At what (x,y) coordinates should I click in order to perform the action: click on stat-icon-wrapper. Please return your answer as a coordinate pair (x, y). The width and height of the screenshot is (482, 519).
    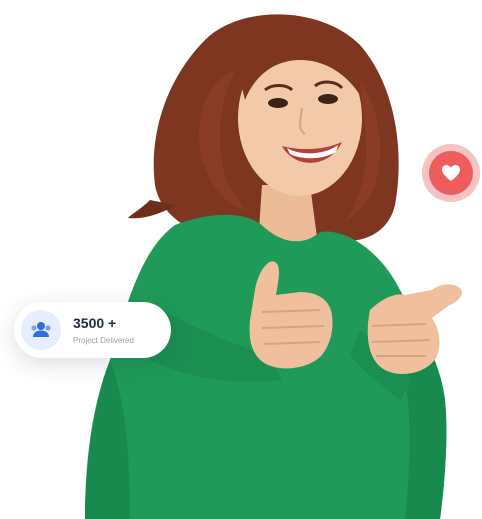
    Looking at the image, I should click on (41, 330).